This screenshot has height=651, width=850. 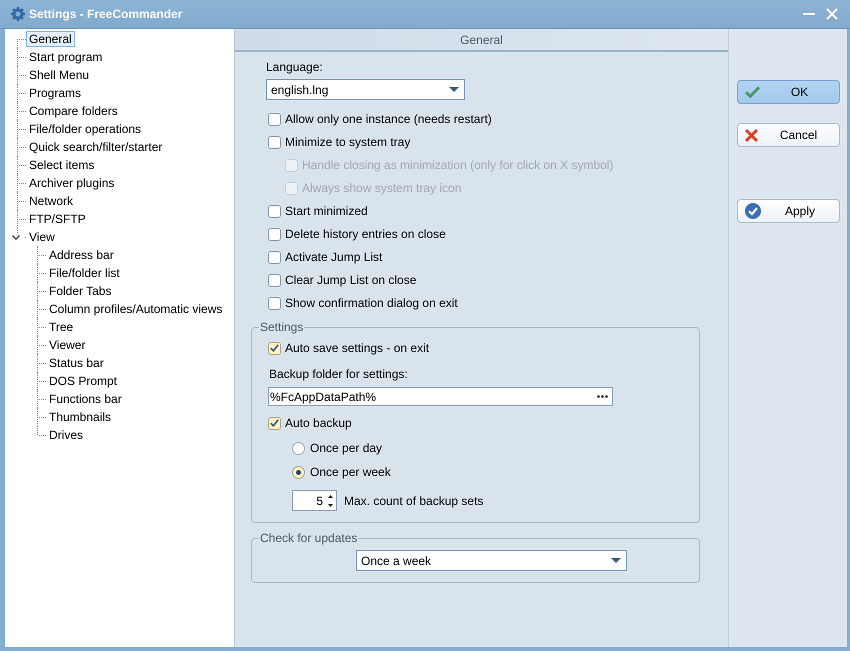 I want to click on field-label: Max. count of backup sets, so click(x=414, y=501).